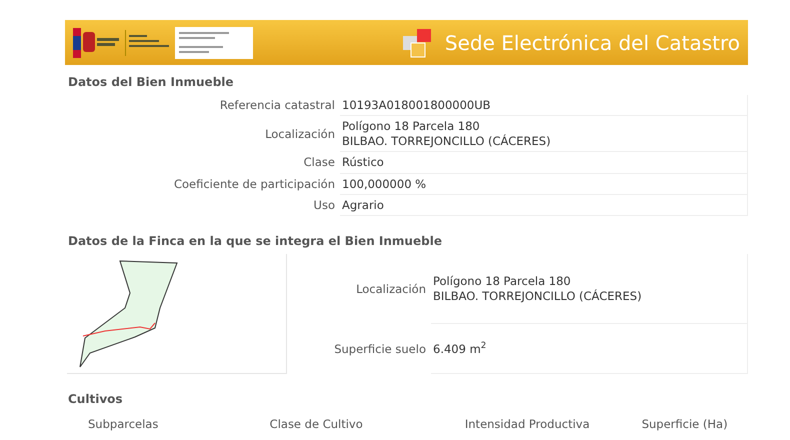  I want to click on section-heading: Datos del Bien Inmueble, so click(151, 82).